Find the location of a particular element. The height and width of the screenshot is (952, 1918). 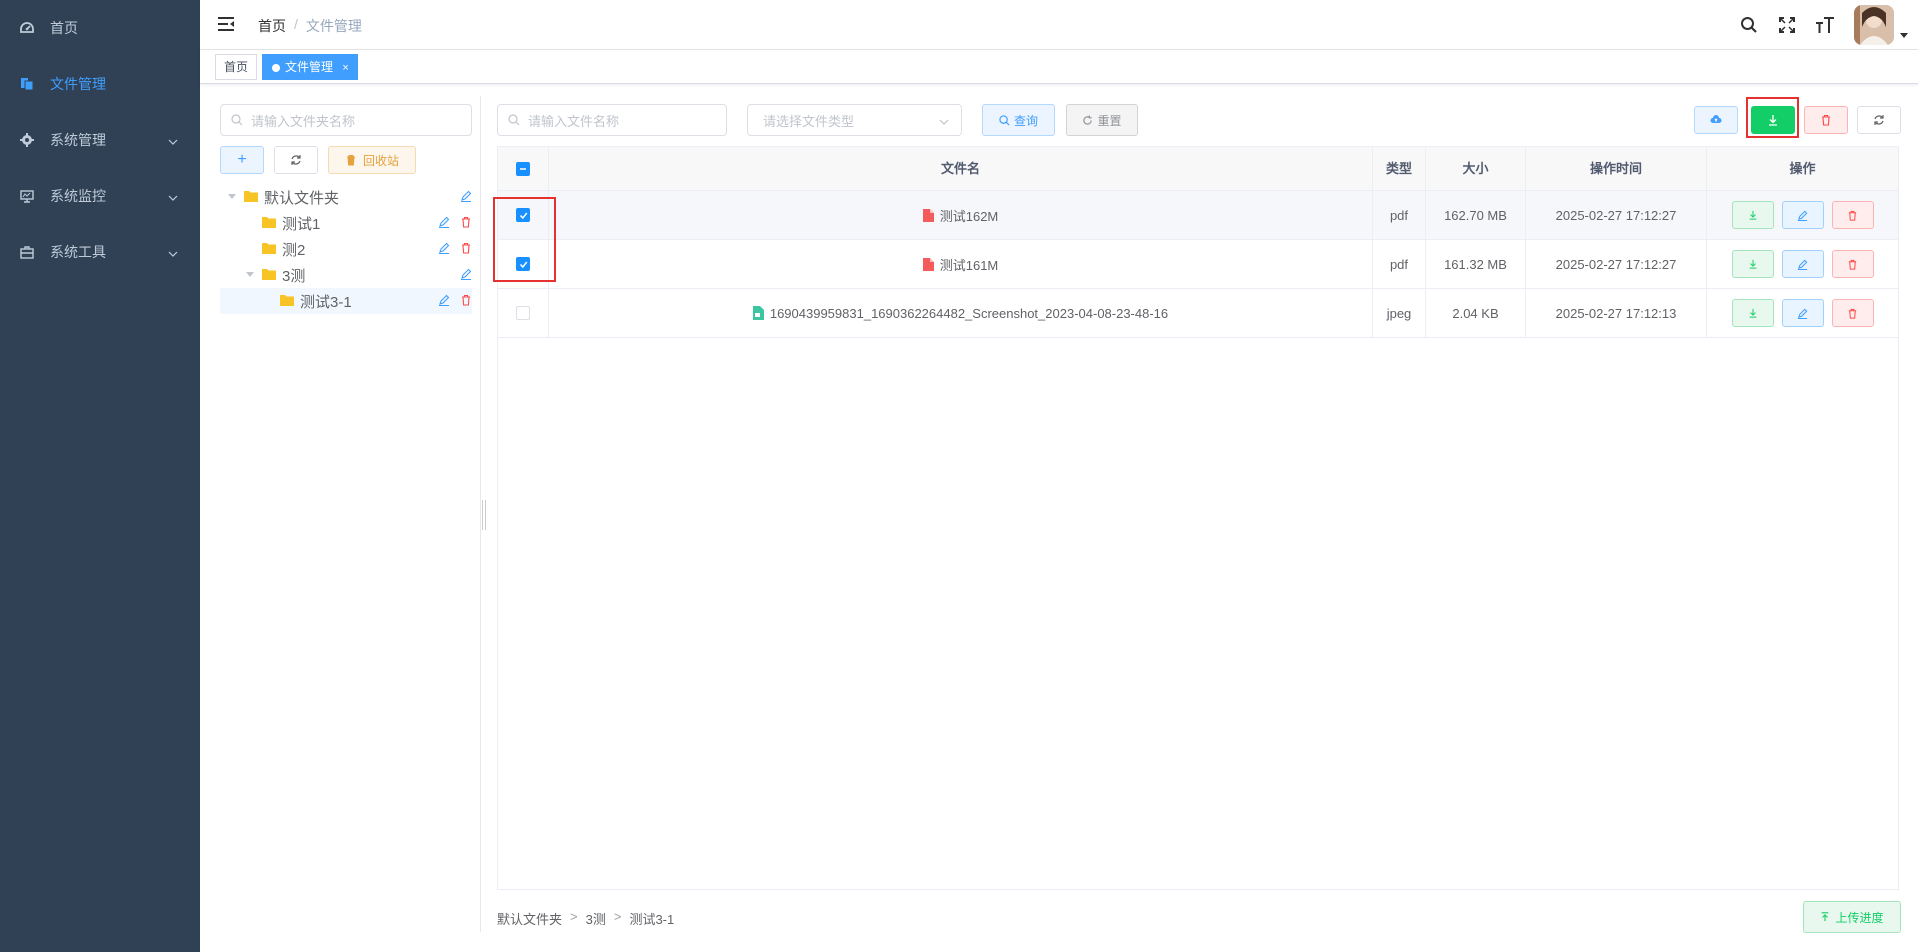

tree-node-test1: 测试1 is located at coordinates (346, 223).